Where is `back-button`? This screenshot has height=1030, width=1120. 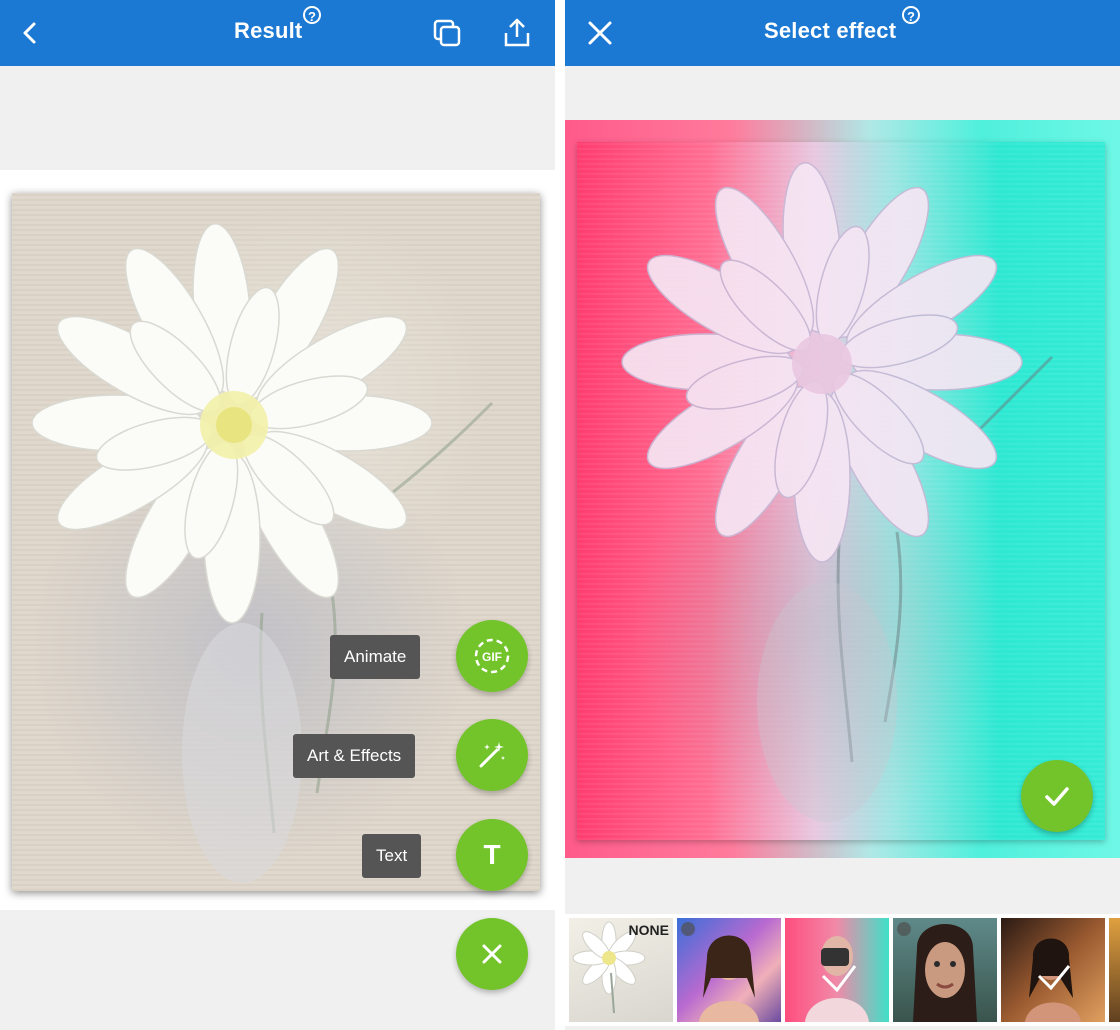 back-button is located at coordinates (31, 33).